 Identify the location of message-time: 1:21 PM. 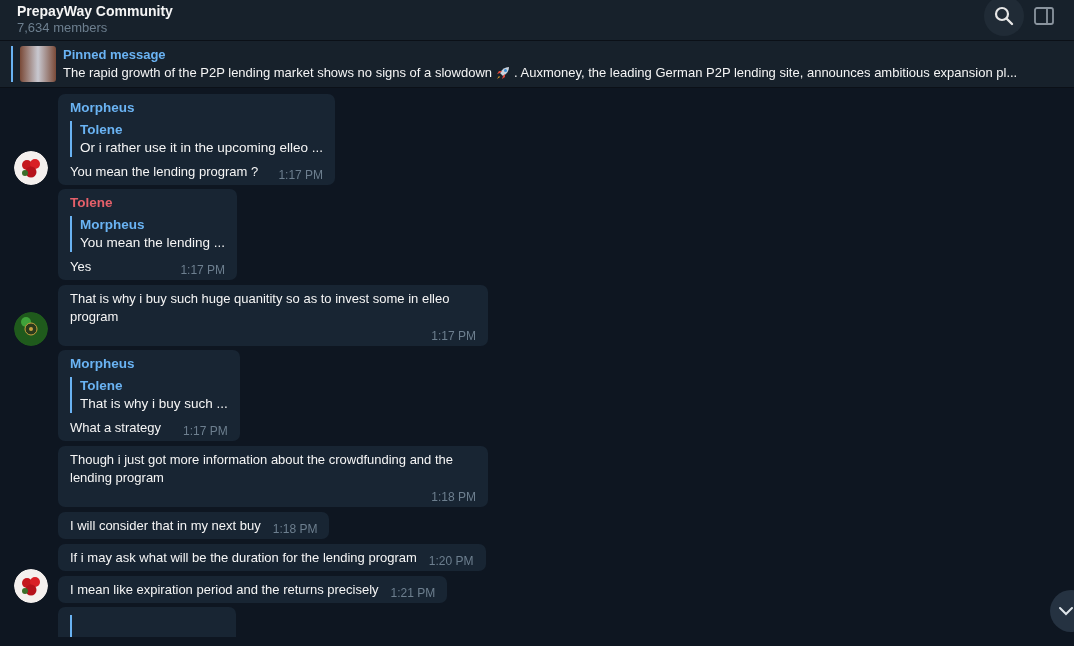
(413, 593).